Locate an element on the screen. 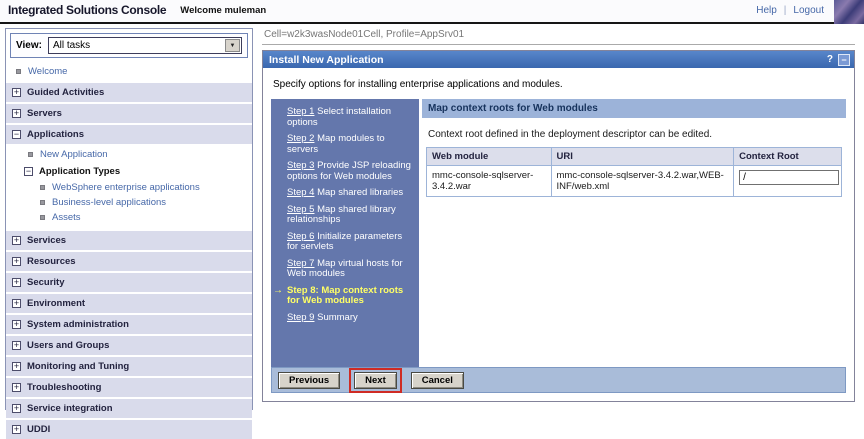  portlet-help-icon: ? is located at coordinates (830, 59).